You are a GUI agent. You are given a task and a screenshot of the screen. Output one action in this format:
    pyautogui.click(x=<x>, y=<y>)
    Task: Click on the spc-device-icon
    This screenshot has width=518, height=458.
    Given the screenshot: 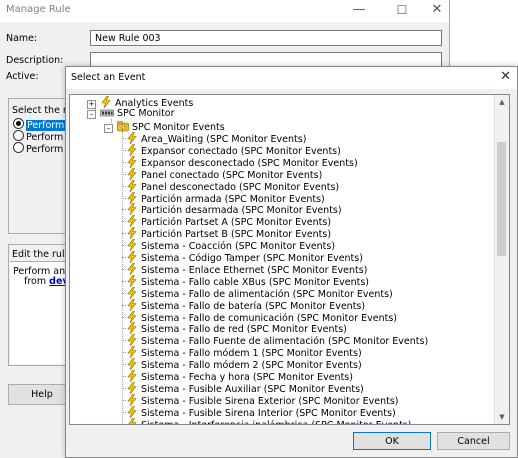 What is the action you would take?
    pyautogui.click(x=107, y=113)
    